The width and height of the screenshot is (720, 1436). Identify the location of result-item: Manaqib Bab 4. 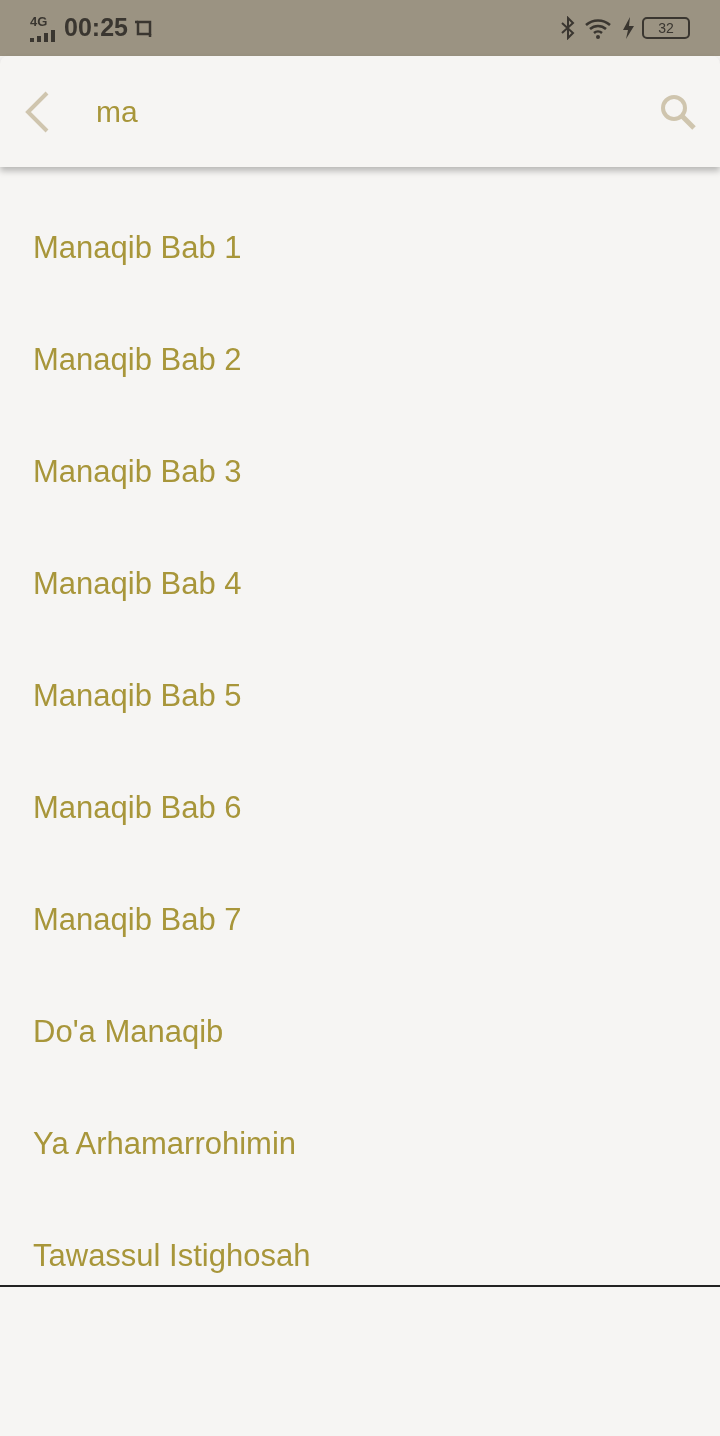
(360, 584).